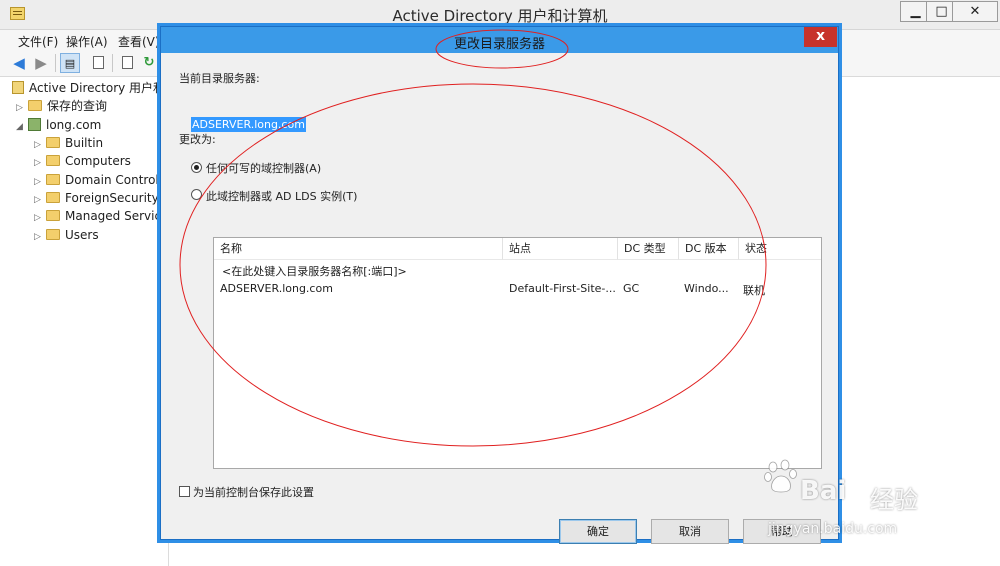 The image size is (1000, 566). Describe the element at coordinates (690, 531) in the screenshot. I see `cancel-button: 取消` at that location.